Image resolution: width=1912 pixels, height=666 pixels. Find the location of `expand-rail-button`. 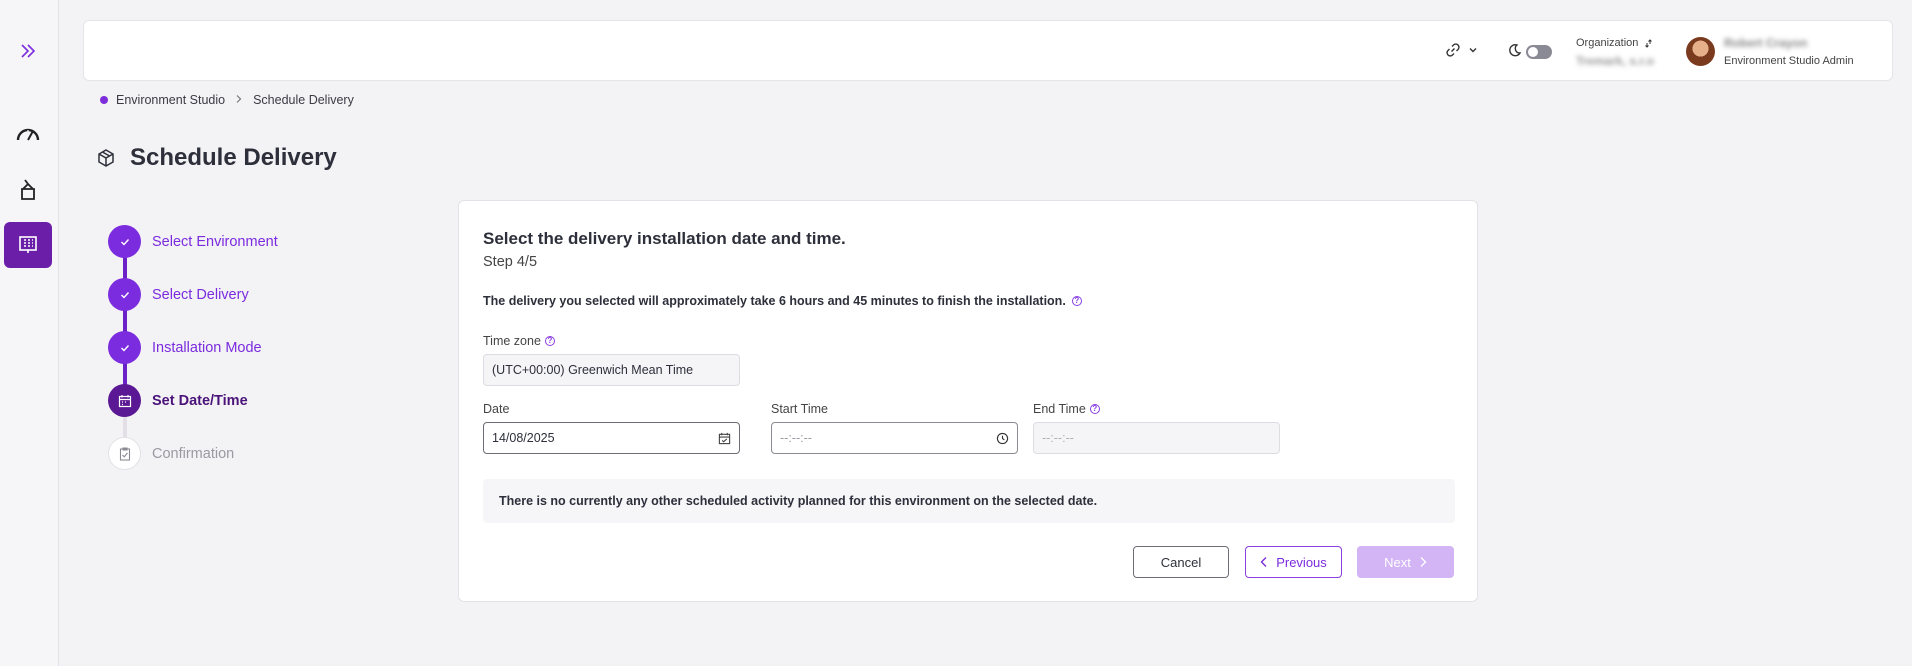

expand-rail-button is located at coordinates (28, 51).